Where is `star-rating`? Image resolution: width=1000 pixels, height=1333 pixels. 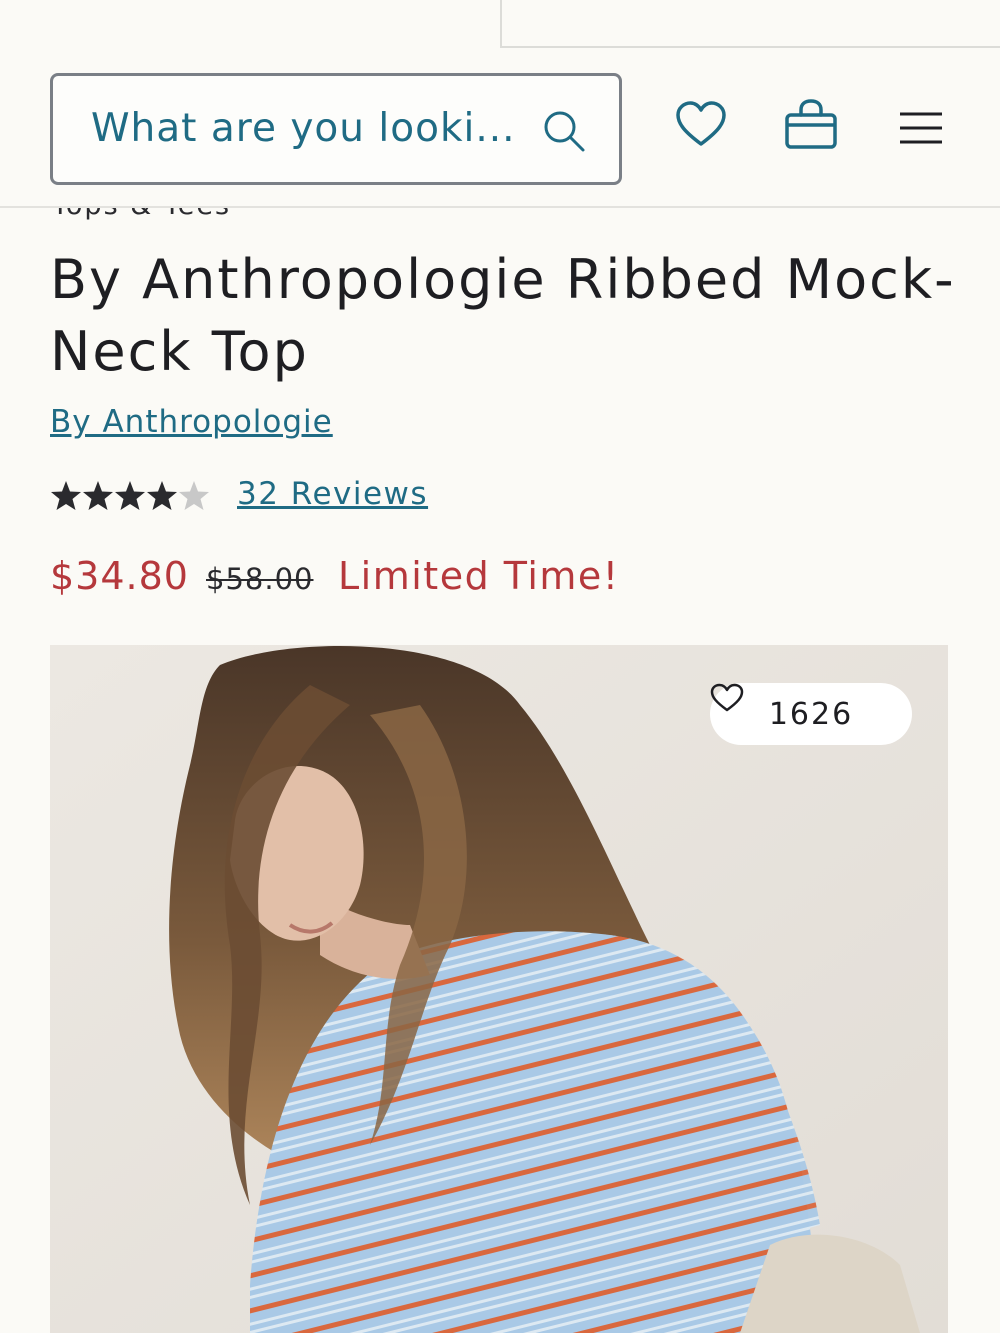
star-rating is located at coordinates (131, 496).